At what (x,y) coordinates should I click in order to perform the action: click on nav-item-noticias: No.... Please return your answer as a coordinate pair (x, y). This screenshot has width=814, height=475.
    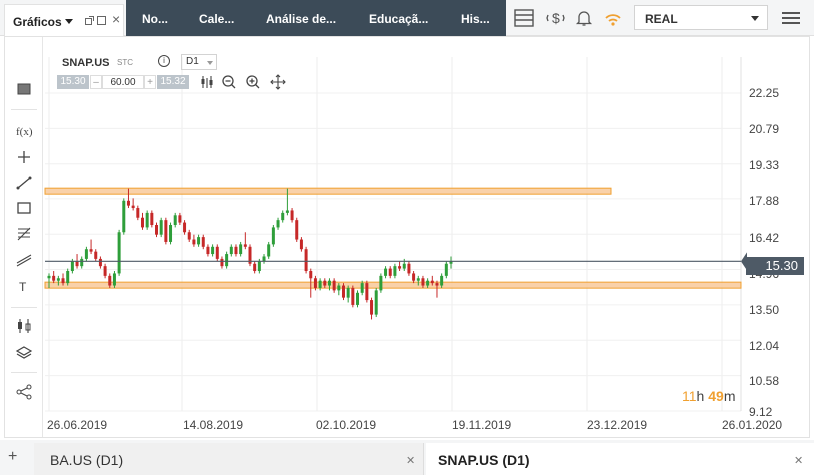
    Looking at the image, I should click on (155, 19).